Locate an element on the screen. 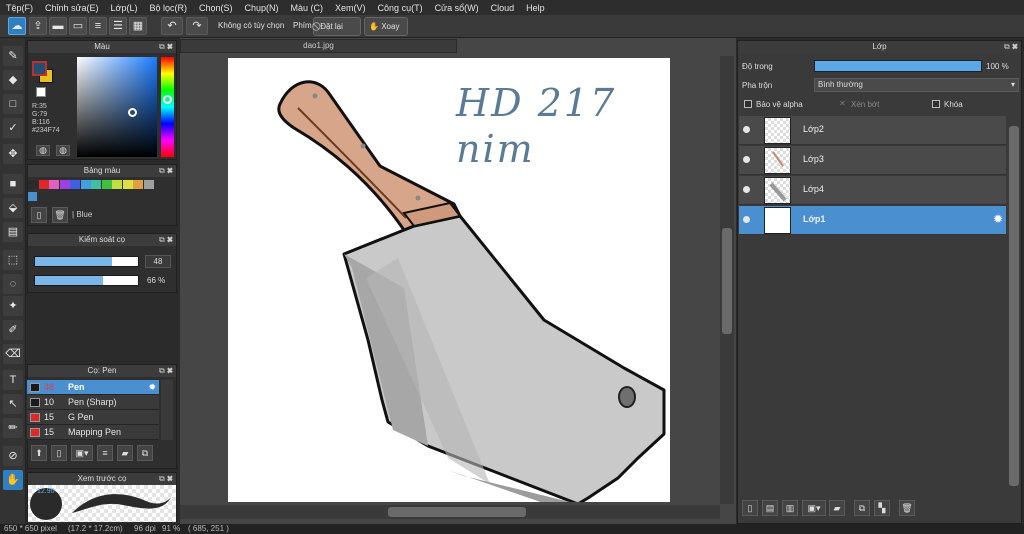 This screenshot has width=1024, height=534. brush-doc-icon: ≡ is located at coordinates (105, 453).